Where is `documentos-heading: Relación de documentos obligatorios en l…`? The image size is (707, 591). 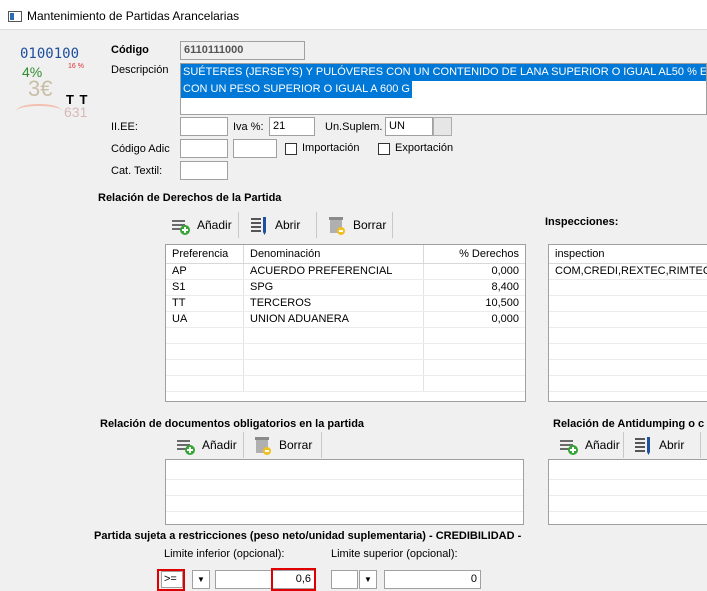
documentos-heading: Relación de documentos obligatorios en l… is located at coordinates (232, 424).